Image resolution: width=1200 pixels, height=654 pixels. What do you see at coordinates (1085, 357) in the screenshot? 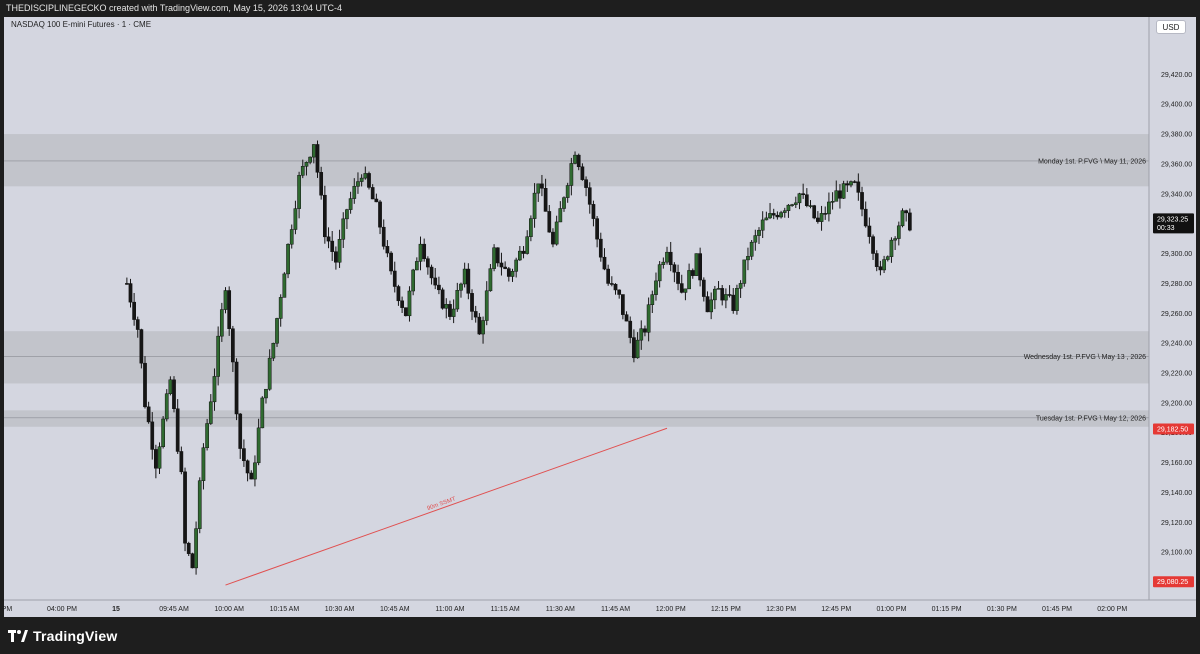
I see `fvg-zone-label: Wednesday 1st. P.FVG \ May 13 , 2026` at bounding box center [1085, 357].